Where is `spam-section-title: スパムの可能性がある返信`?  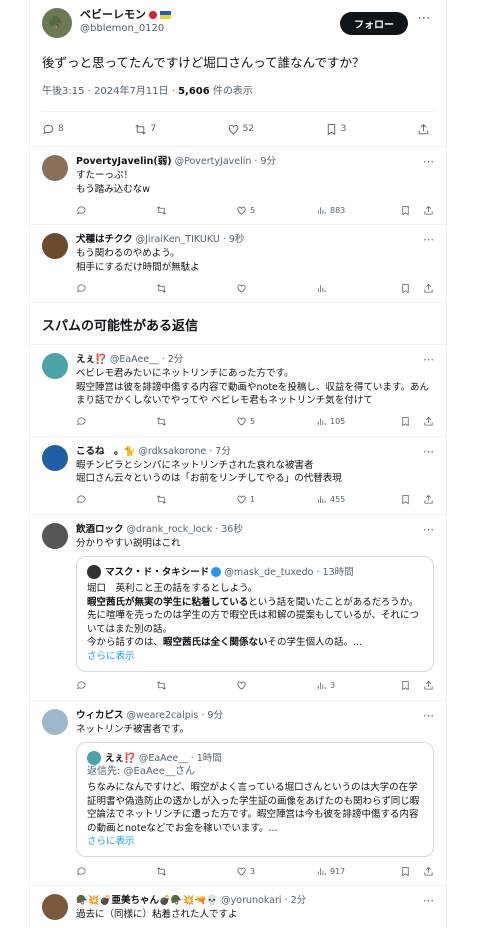
spam-section-title: スパムの可能性がある返信 is located at coordinates (238, 324).